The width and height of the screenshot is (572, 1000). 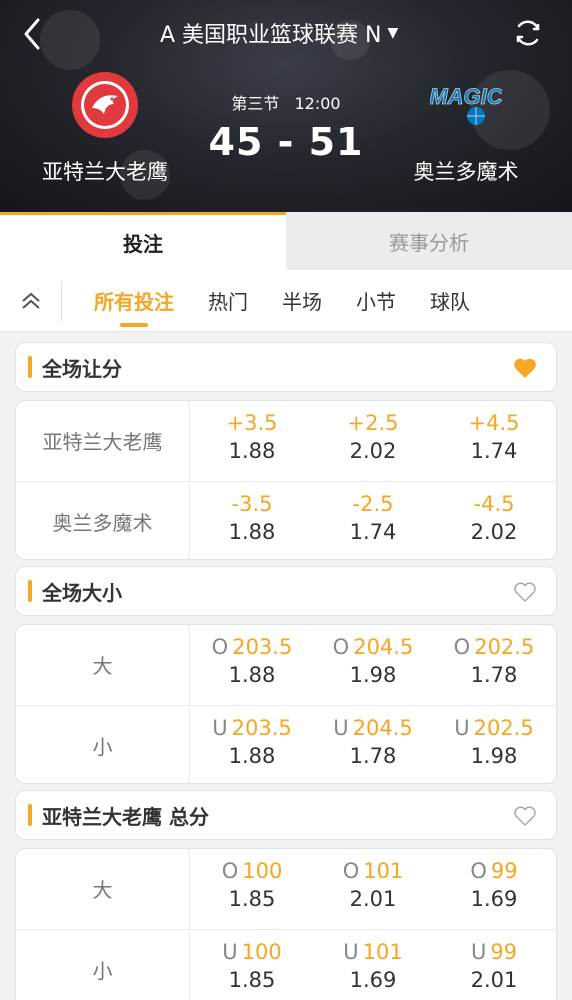 What do you see at coordinates (105, 105) in the screenshot?
I see `home-team-logo` at bounding box center [105, 105].